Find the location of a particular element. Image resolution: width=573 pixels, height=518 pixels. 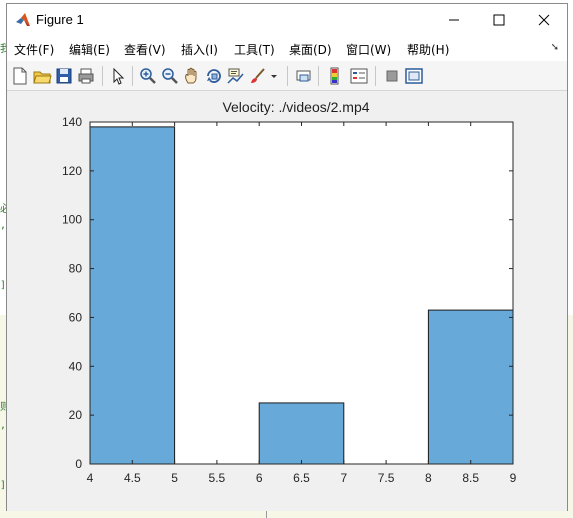

x-tick-label: 6.5 is located at coordinates (301, 478).